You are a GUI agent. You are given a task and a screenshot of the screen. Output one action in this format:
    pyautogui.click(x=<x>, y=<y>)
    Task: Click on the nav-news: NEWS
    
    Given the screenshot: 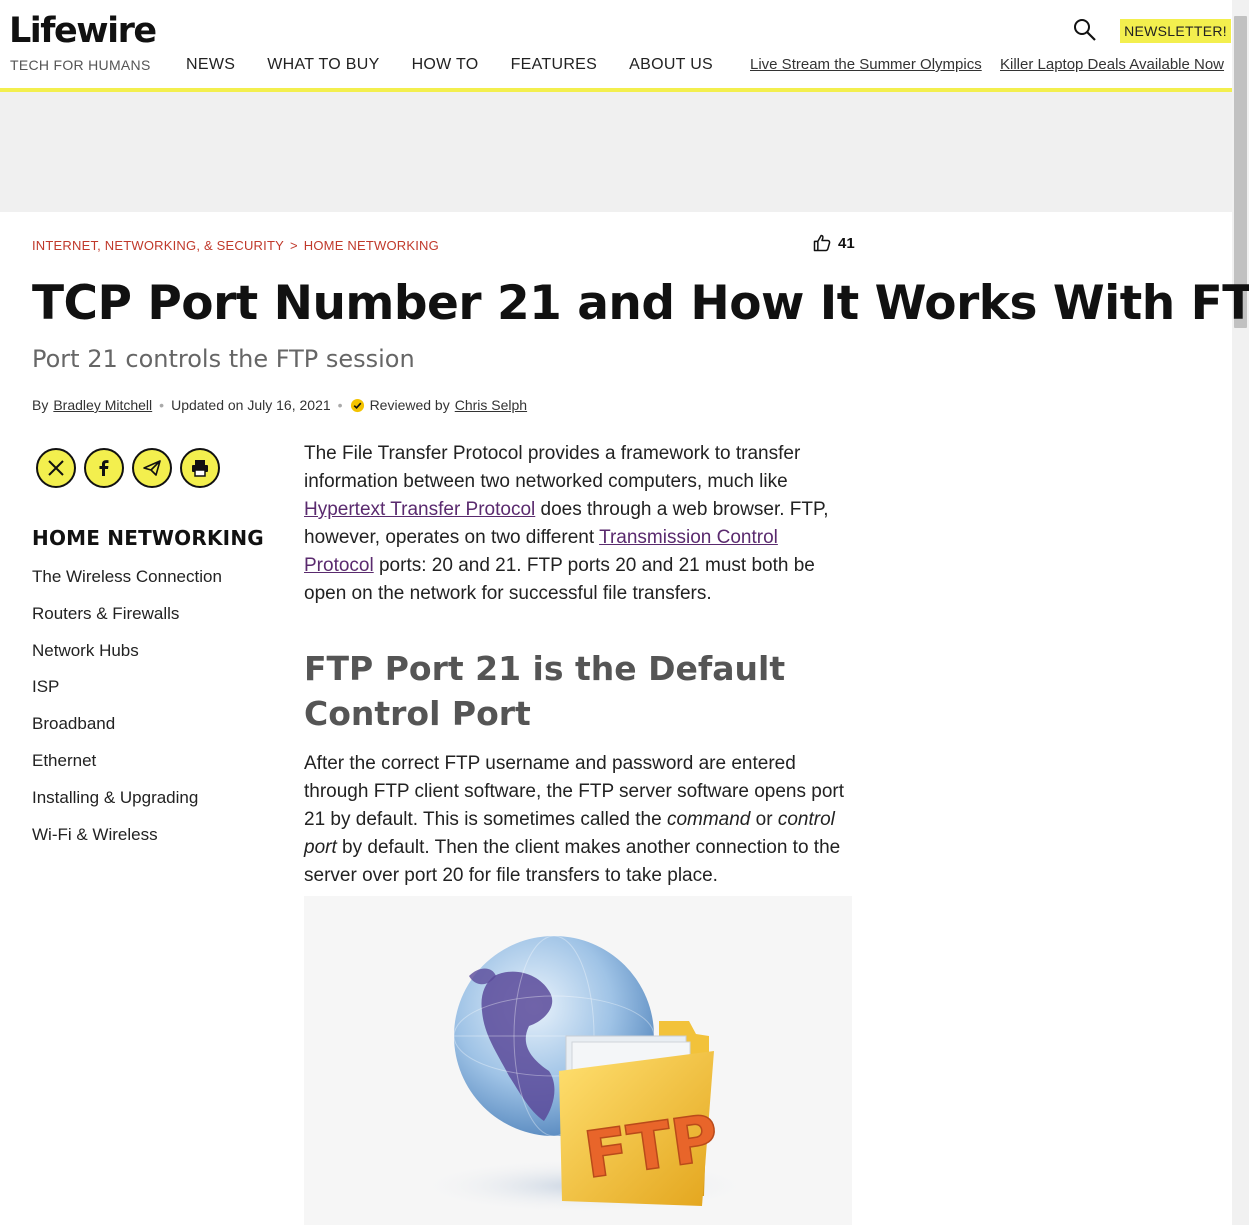 What is the action you would take?
    pyautogui.click(x=210, y=65)
    